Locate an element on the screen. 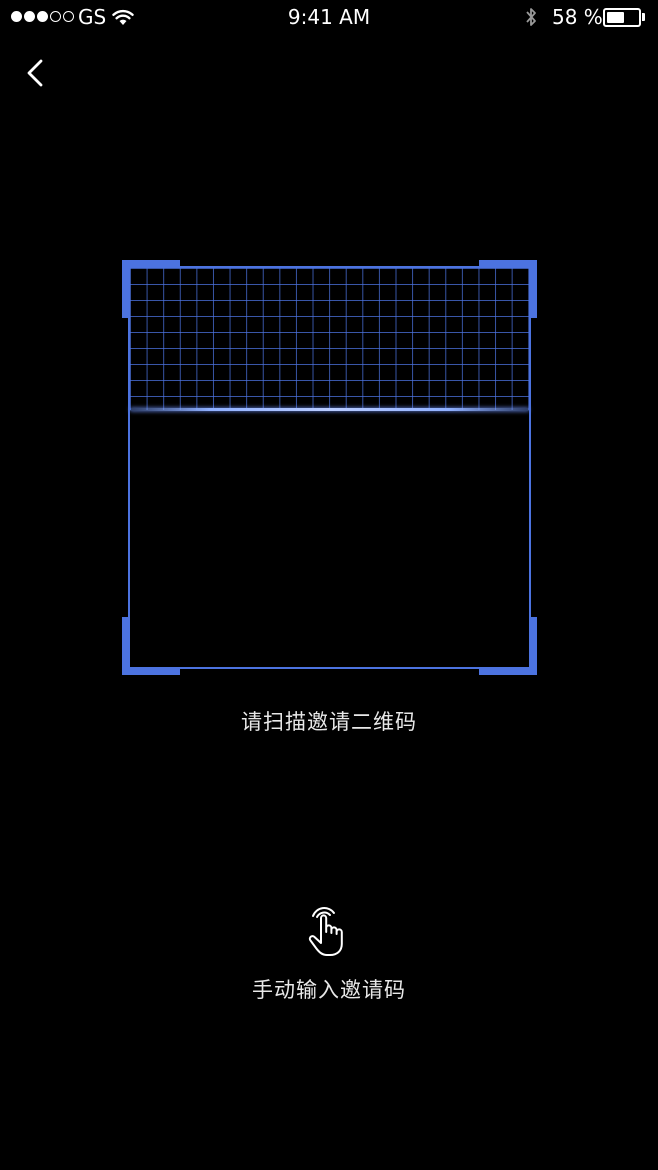  hand-pointer-icon is located at coordinates (329, 931).